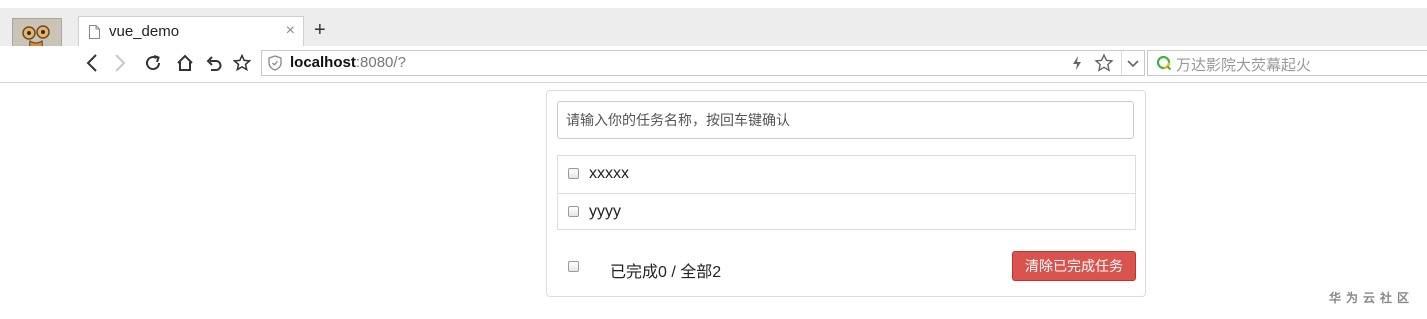 This screenshot has width=1427, height=319. I want to click on search-engine-icon, so click(1164, 65).